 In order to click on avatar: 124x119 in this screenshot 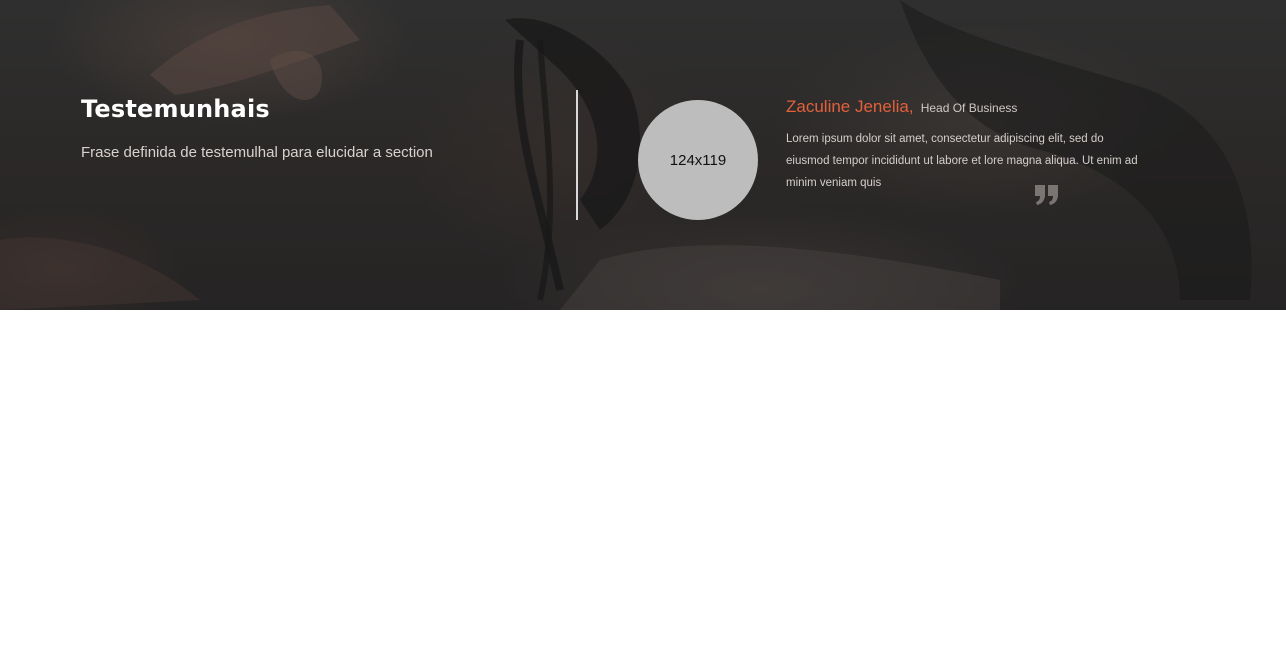, I will do `click(698, 160)`.